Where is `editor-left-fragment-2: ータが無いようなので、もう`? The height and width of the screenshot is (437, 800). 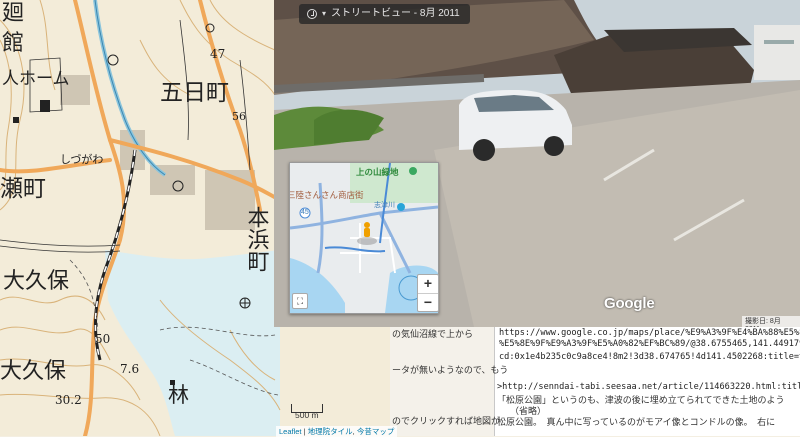
editor-left-fragment-2: ータが無いようなので、もう is located at coordinates (450, 370).